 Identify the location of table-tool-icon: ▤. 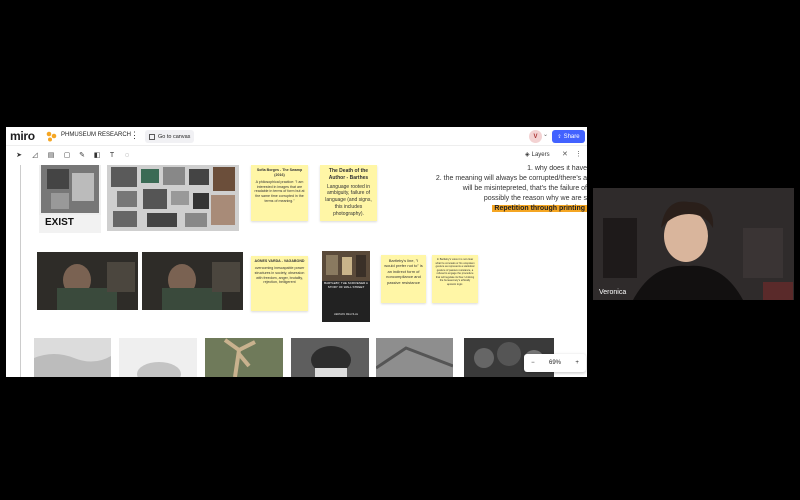
(51, 155).